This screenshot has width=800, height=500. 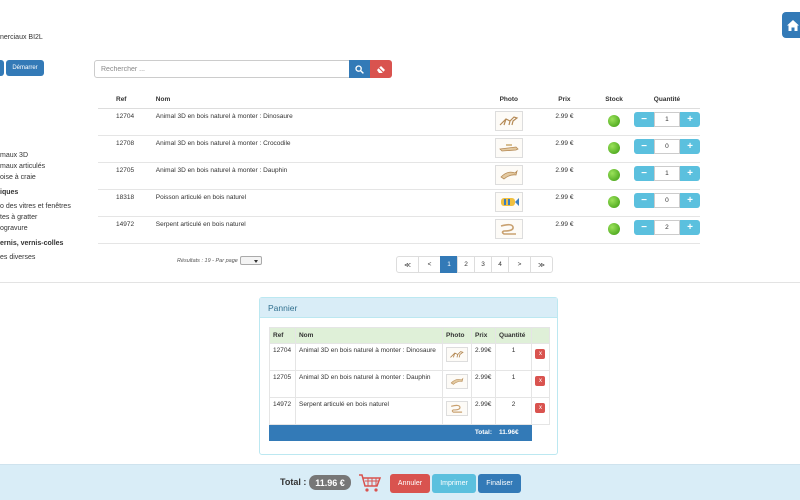 I want to click on page-button-3: 3, so click(x=483, y=264).